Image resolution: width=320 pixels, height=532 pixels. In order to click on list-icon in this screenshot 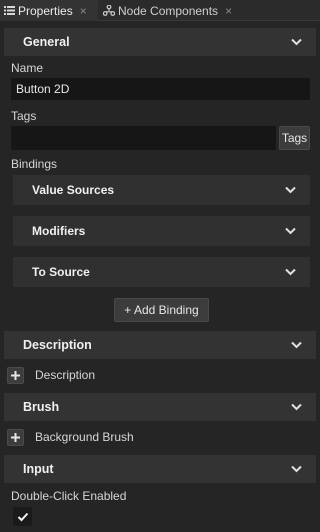, I will do `click(9, 10)`.